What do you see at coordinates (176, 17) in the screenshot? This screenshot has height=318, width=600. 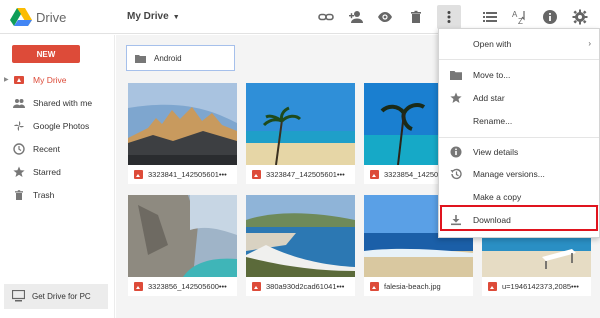 I see `caret-down-icon: ▼` at bounding box center [176, 17].